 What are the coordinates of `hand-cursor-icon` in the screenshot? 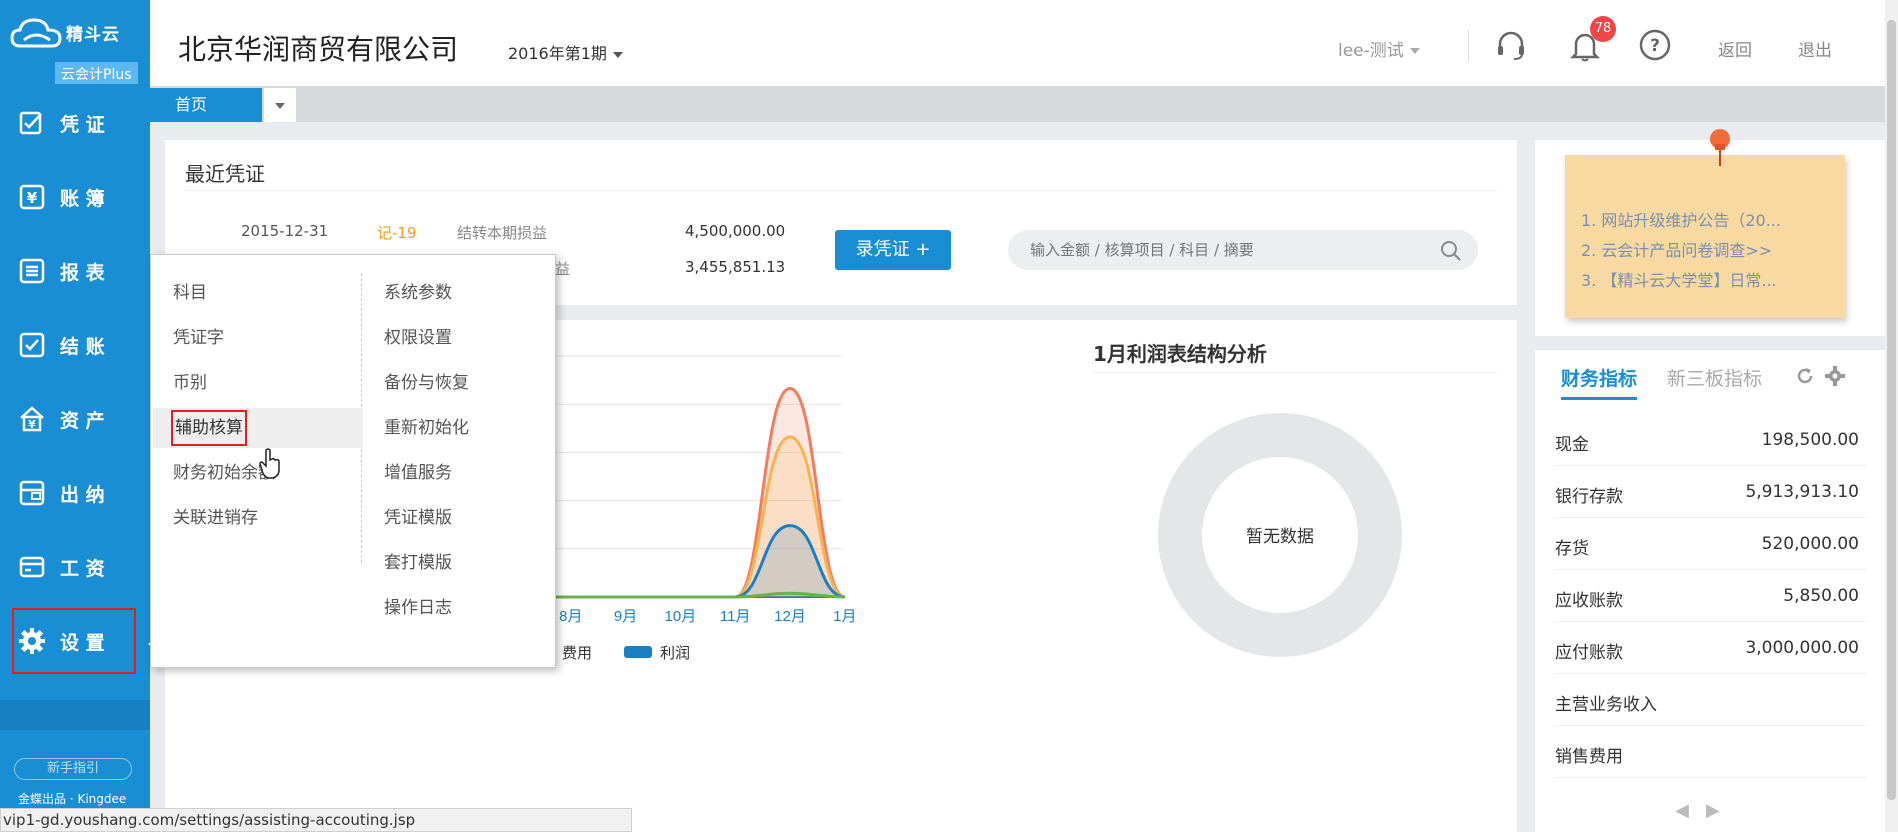 It's located at (269, 463).